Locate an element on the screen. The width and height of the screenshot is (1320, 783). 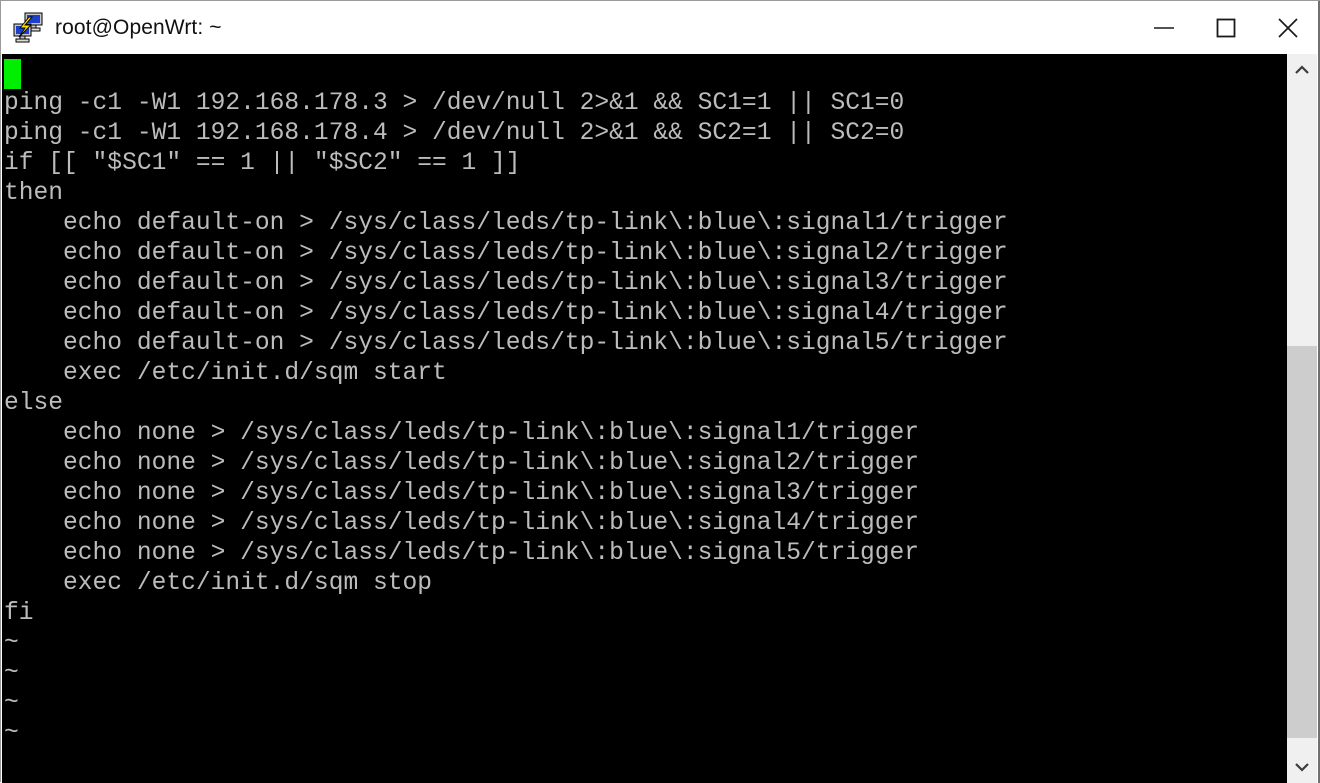
terminal-line: exec /etc/init.d/sqm stop is located at coordinates (218, 583).